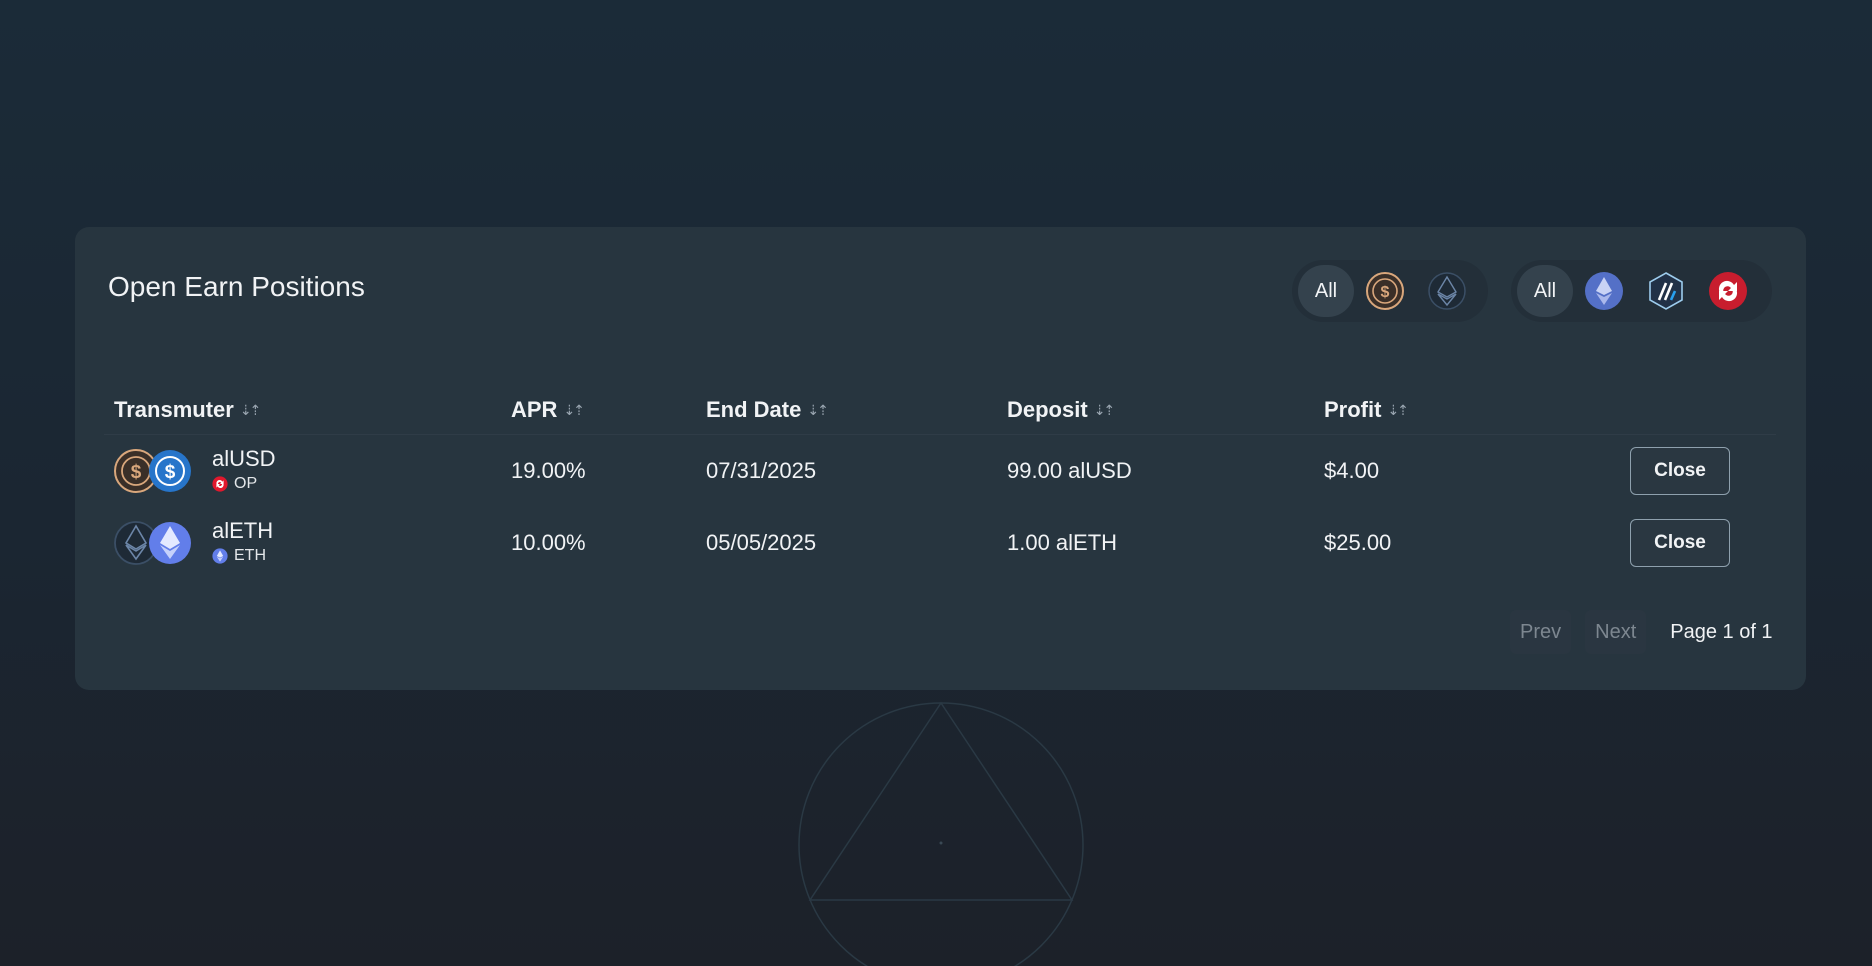  I want to click on network-filter-all-button: All, so click(1545, 291).